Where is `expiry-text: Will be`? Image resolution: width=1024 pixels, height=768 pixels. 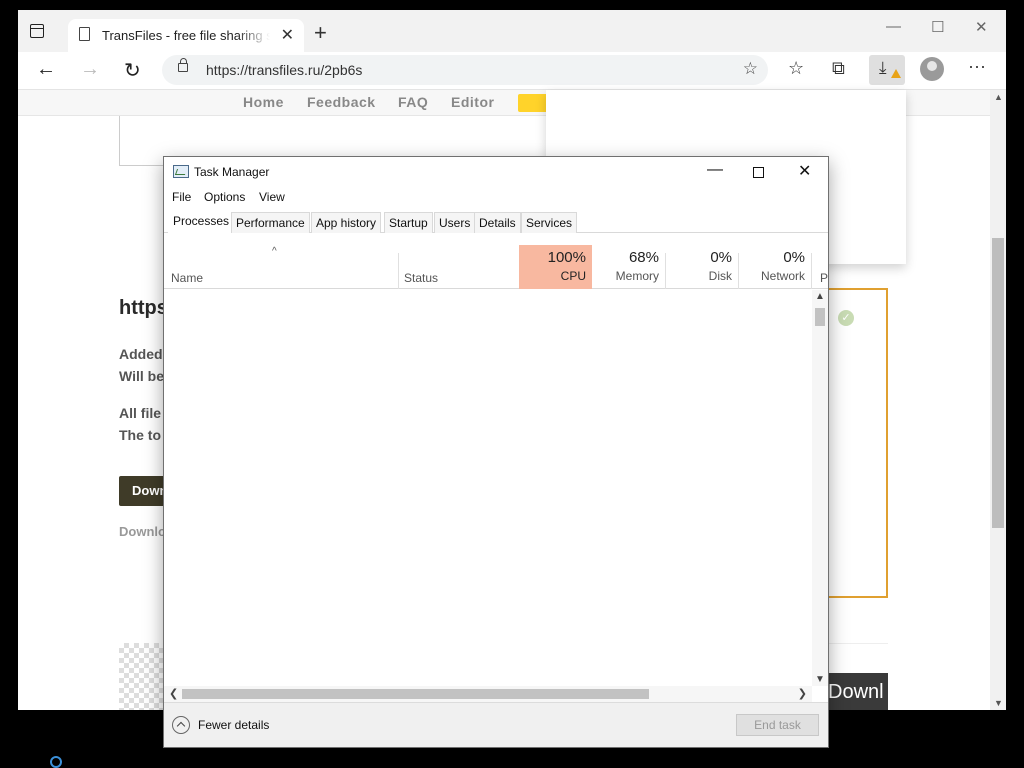 expiry-text: Will be is located at coordinates (141, 376).